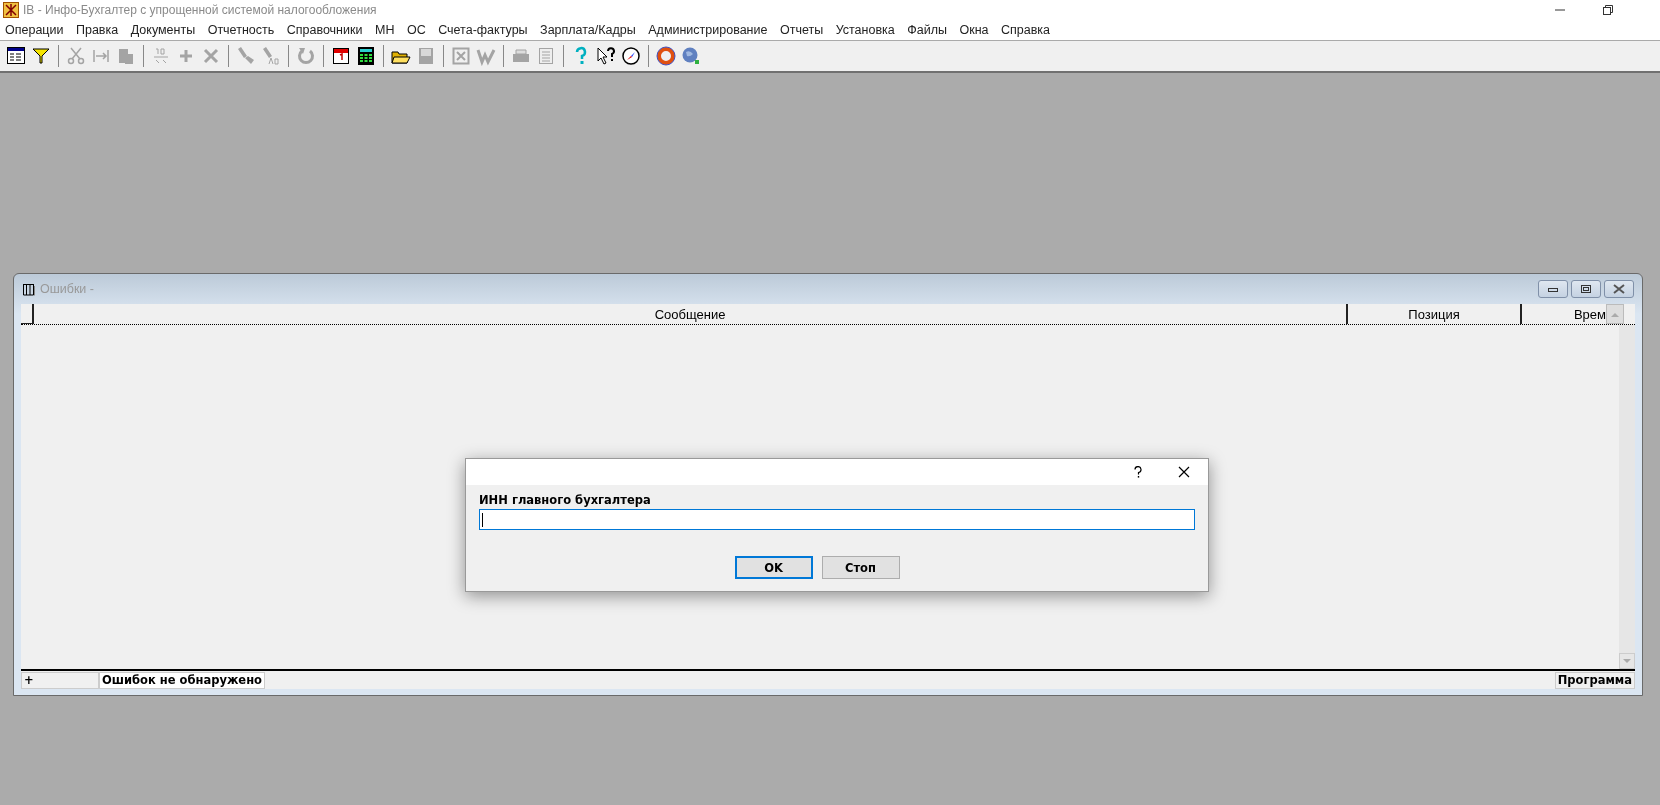  Describe the element at coordinates (591, 30) in the screenshot. I see `menu-item: Зарплата/Кадры` at that location.